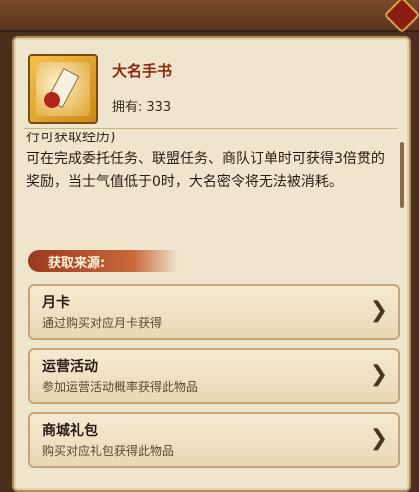 This screenshot has height=492, width=419. Describe the element at coordinates (108, 451) in the screenshot. I see `source-desc: 购买对应礼包获得此物品` at that location.